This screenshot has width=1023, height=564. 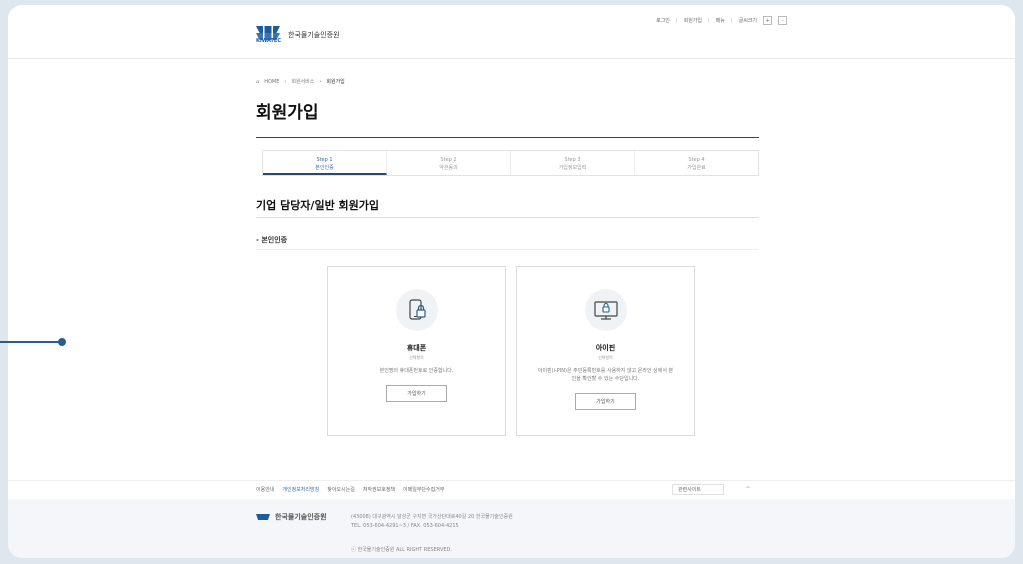 I want to click on phone-card-desc: 본인명의 휴대폰번호로 인증합니다., so click(x=416, y=371).